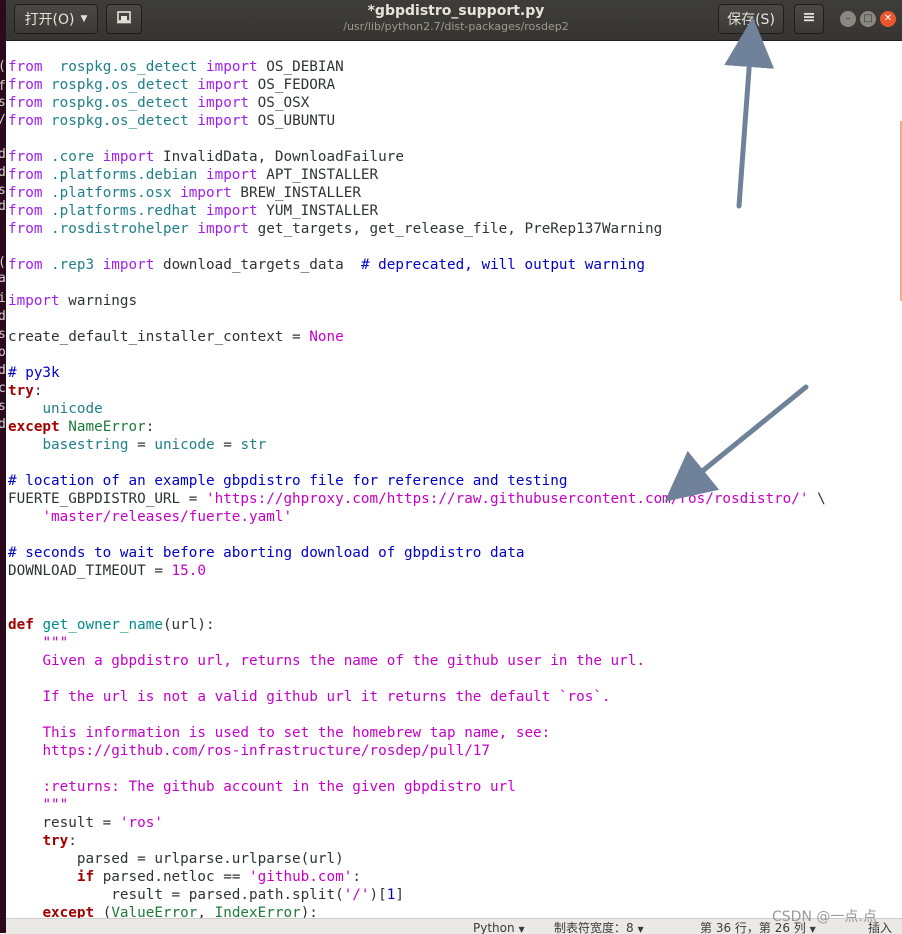 The image size is (902, 934). I want to click on code-line: from rospkg.os_detect import OS_OSX, so click(417, 103).